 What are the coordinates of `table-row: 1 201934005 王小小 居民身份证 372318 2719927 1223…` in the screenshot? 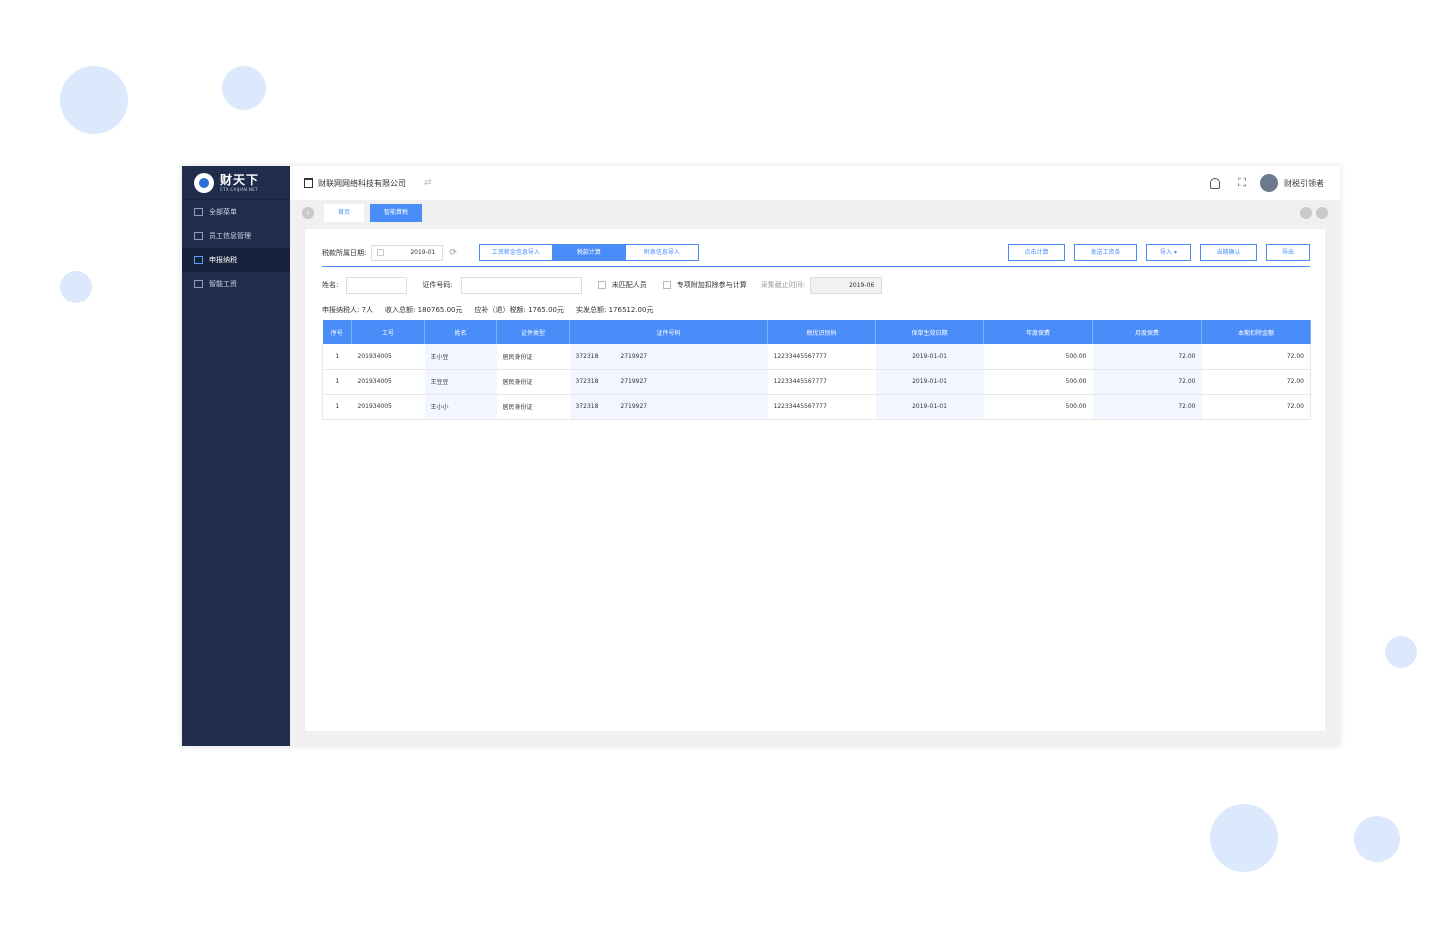 It's located at (816, 407).